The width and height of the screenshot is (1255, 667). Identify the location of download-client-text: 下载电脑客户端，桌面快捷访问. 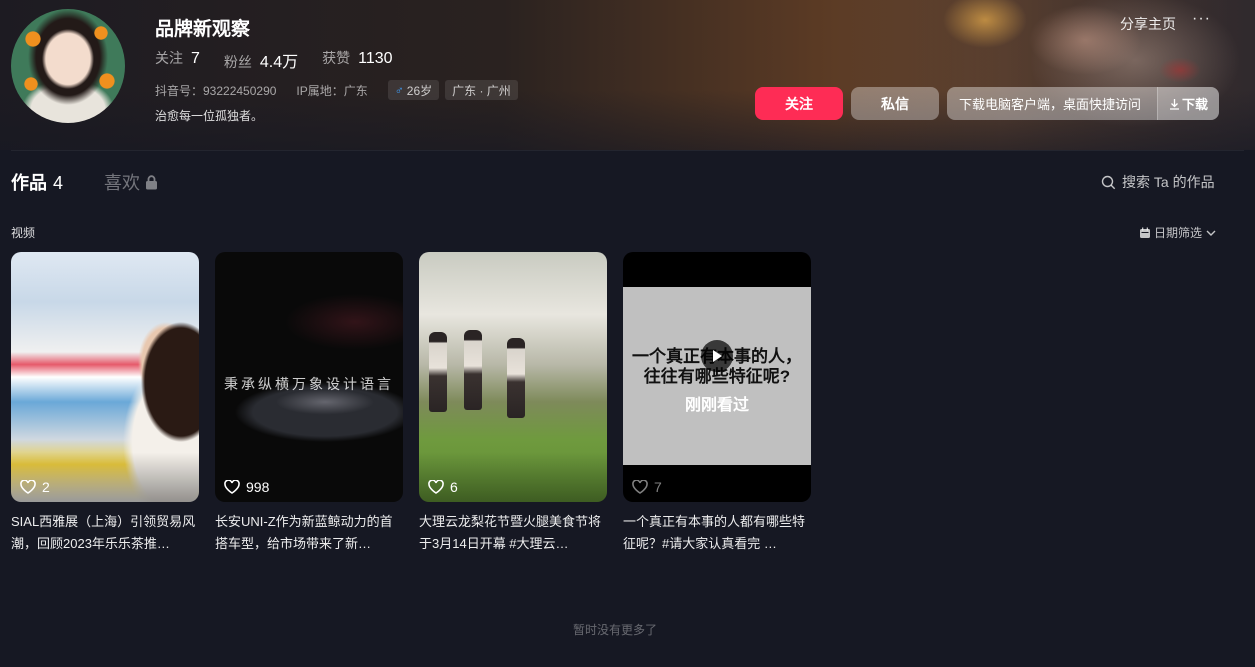
(1050, 104).